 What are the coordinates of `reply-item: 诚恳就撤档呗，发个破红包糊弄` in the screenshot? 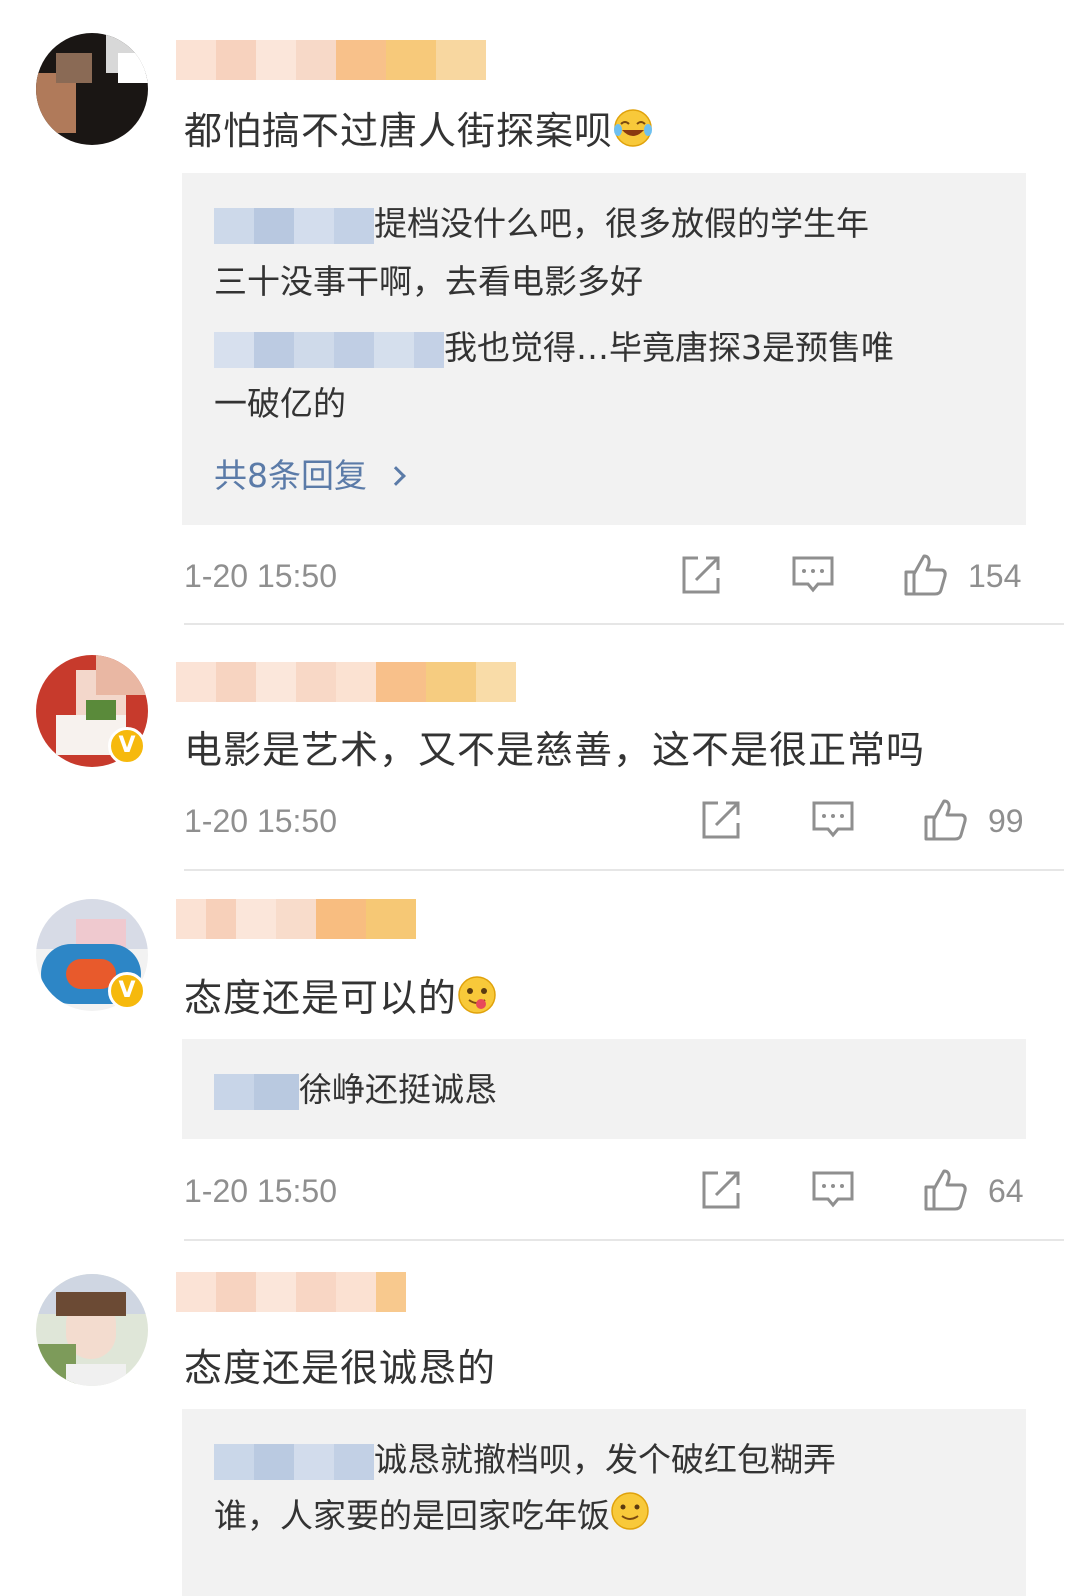 It's located at (609, 1460).